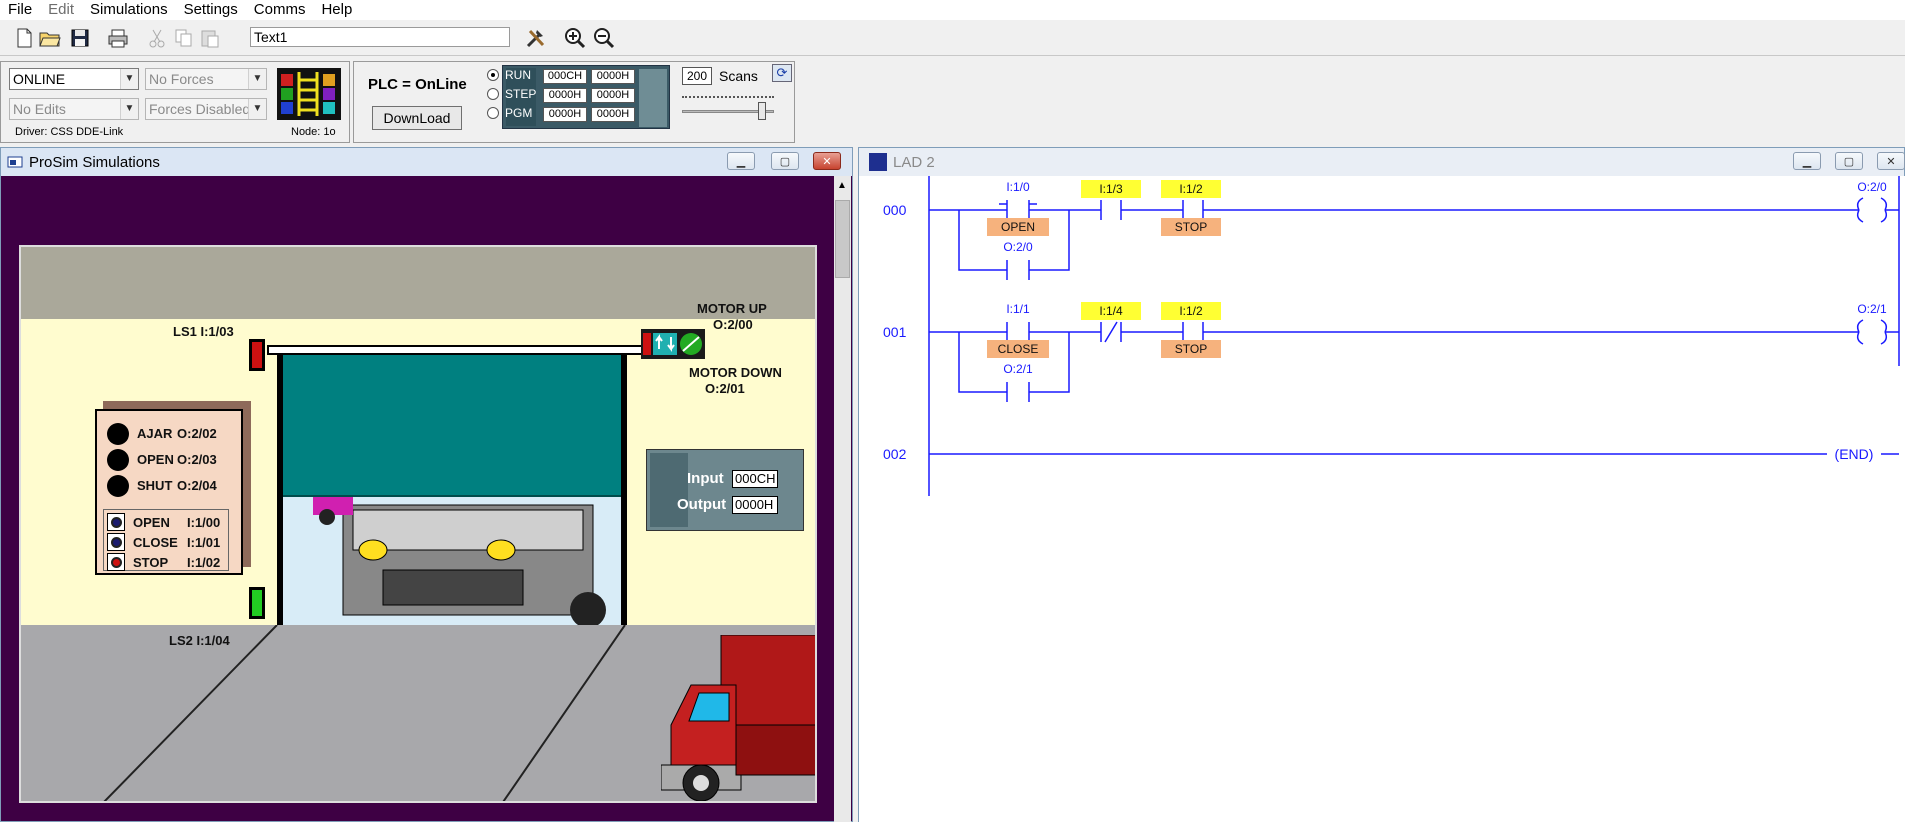 The width and height of the screenshot is (1905, 822). I want to click on open-folder-icon, so click(50, 38).